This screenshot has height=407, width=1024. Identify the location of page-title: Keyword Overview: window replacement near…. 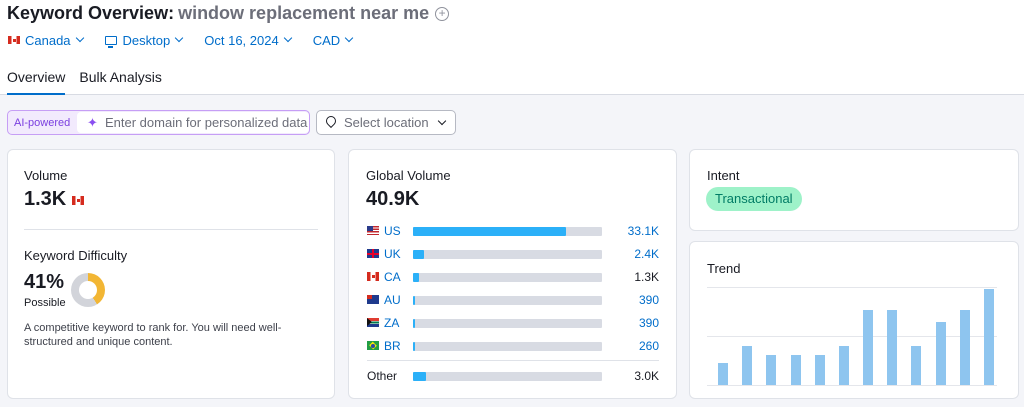
(228, 13).